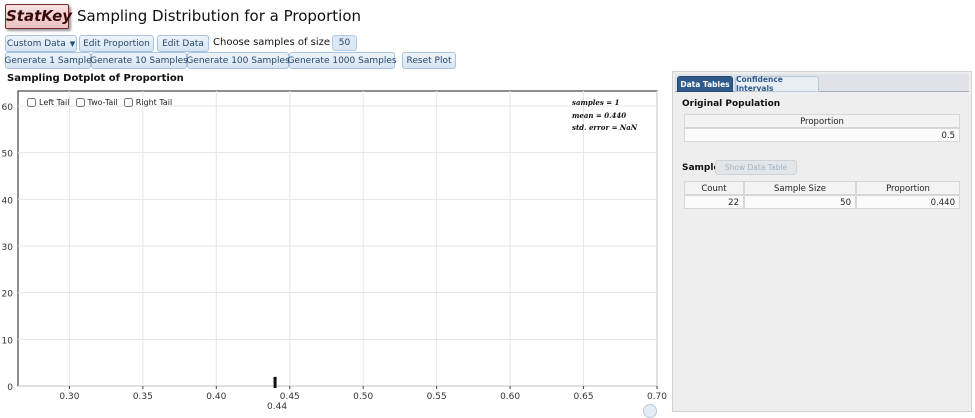  What do you see at coordinates (272, 42) in the screenshot?
I see `sample-size-text: Choose samples of size` at bounding box center [272, 42].